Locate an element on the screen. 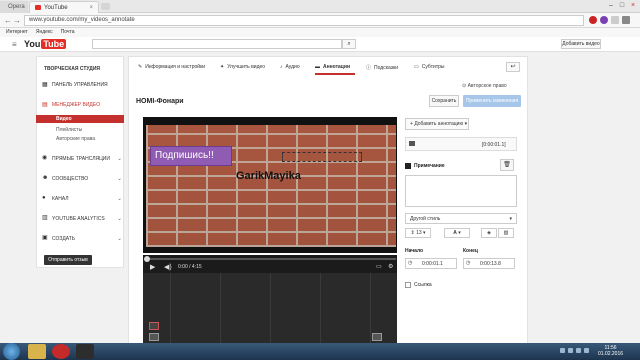  tray-icon is located at coordinates (562, 350).